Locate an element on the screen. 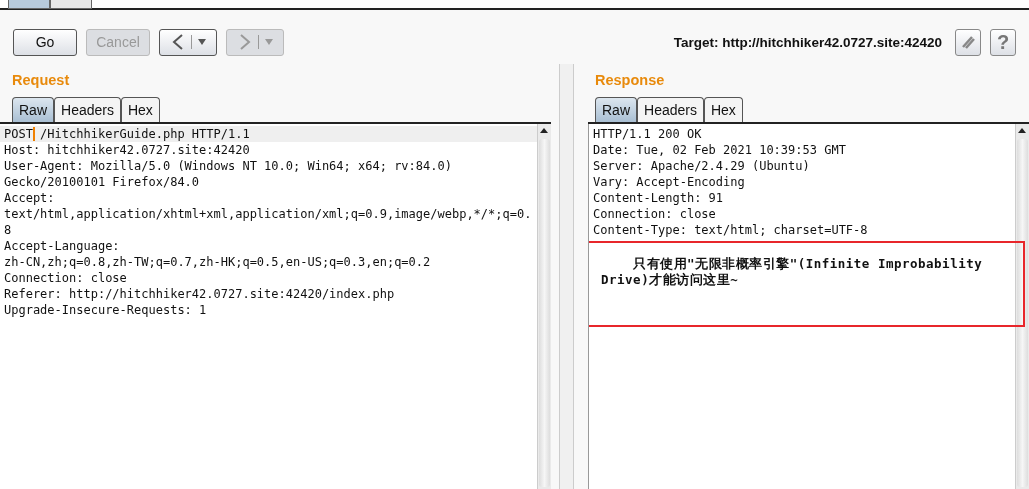 The width and height of the screenshot is (1029, 489). target-label: Target: http://hitchhiker42.0727.site:42420 is located at coordinates (807, 42).